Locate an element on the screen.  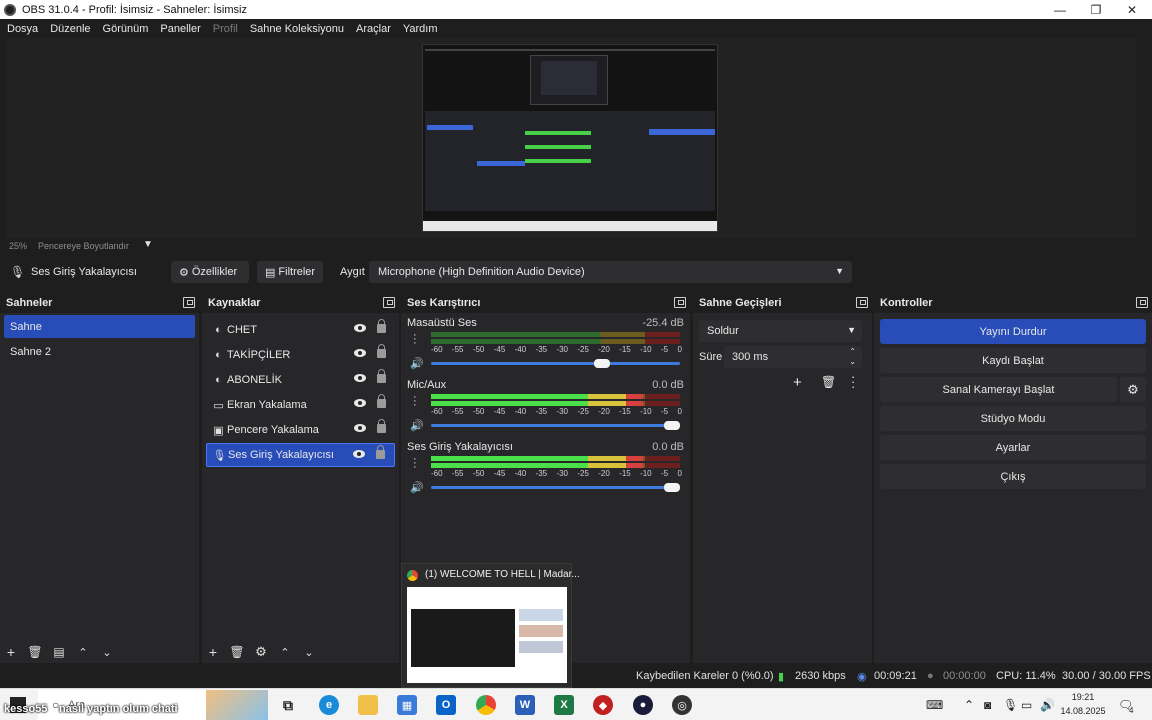
filter-icon: ▤ is located at coordinates (59, 652).